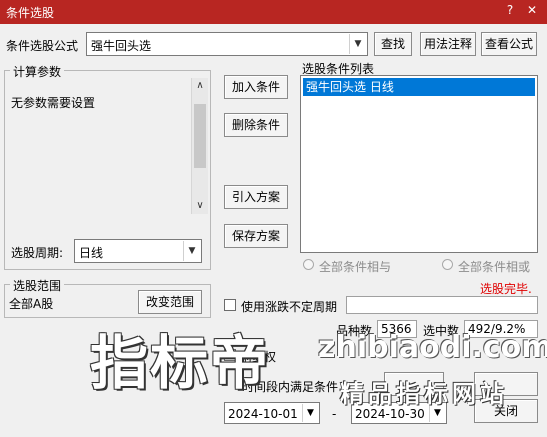  I want to click on volatile-label: 使用涨跌不定周期, so click(289, 307).